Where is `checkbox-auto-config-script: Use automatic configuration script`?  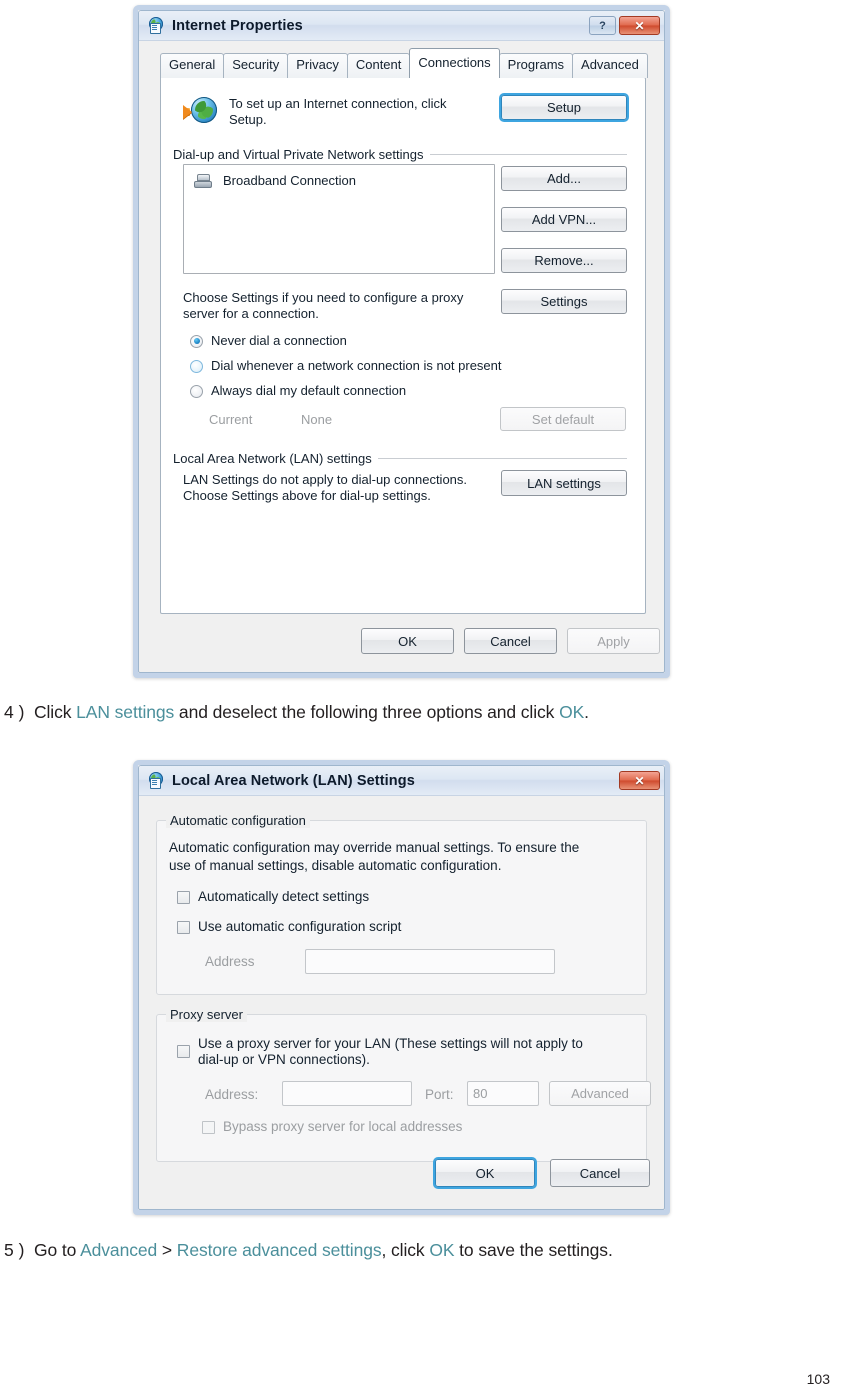 checkbox-auto-config-script: Use automatic configuration script is located at coordinates (289, 927).